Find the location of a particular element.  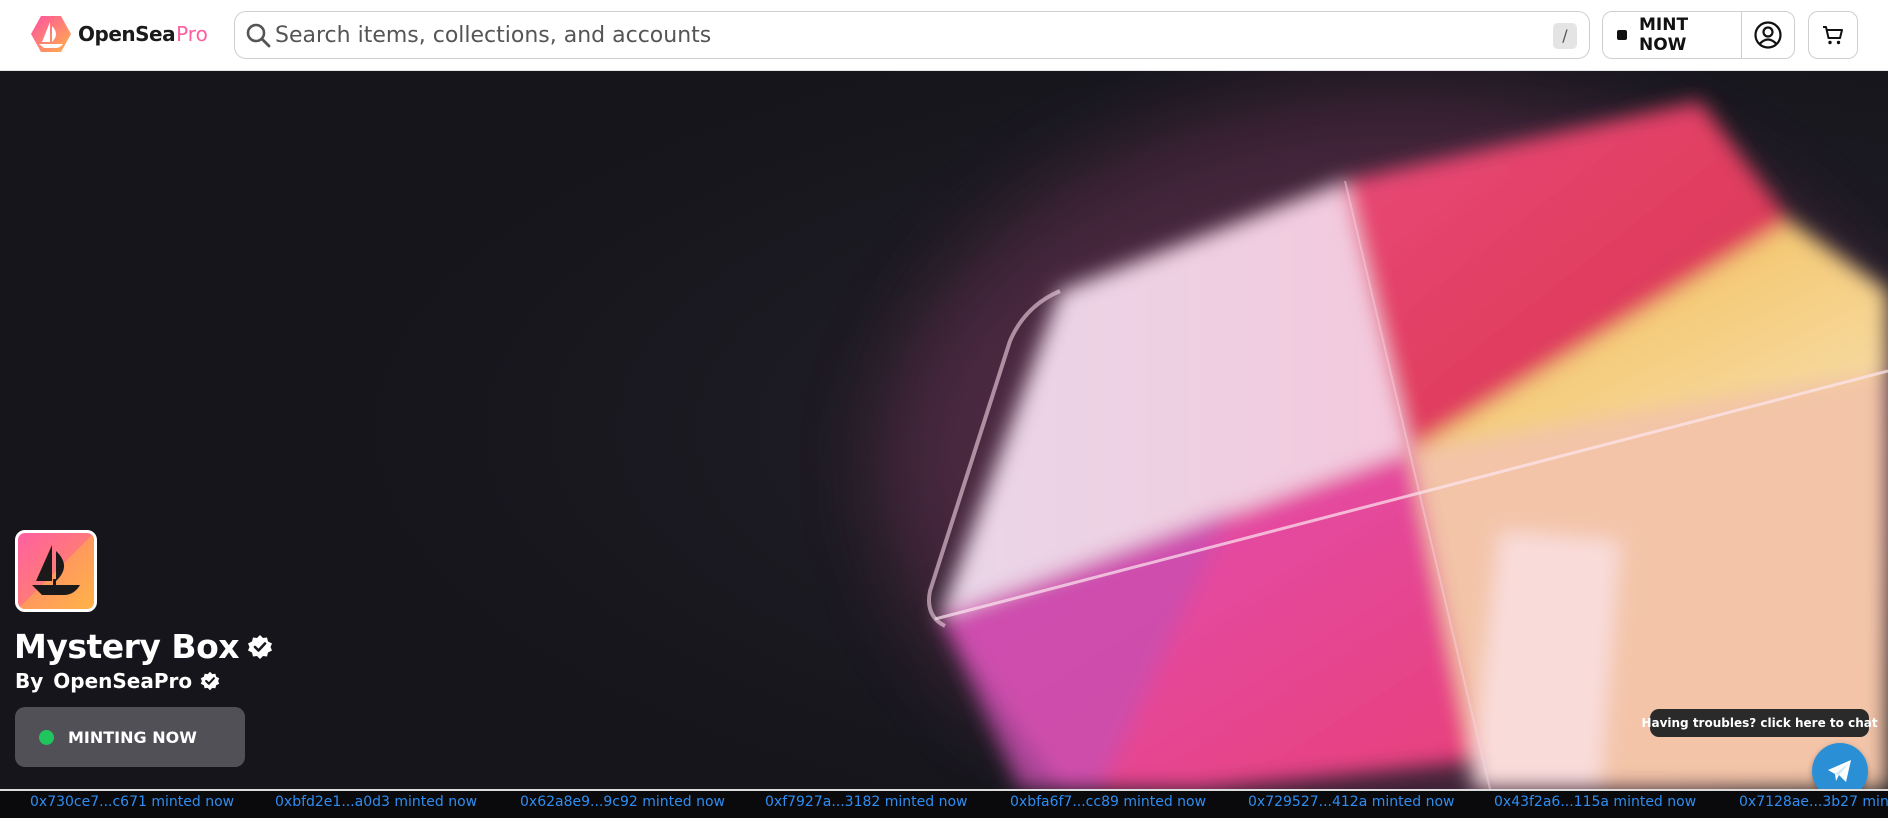

cart-button is located at coordinates (1833, 35).